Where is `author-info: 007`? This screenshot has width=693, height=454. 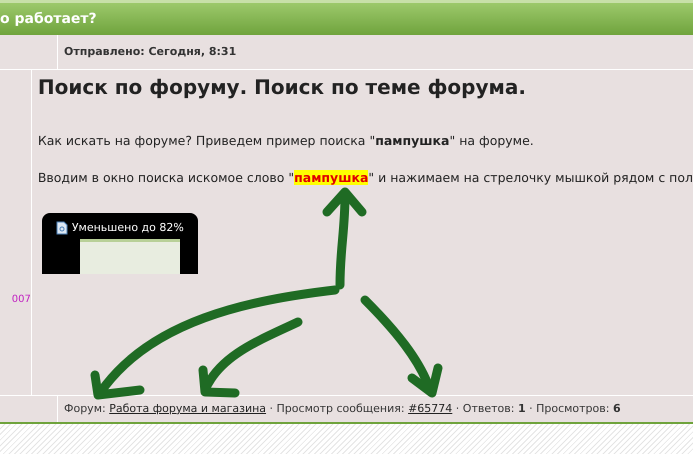 author-info: 007 is located at coordinates (21, 300).